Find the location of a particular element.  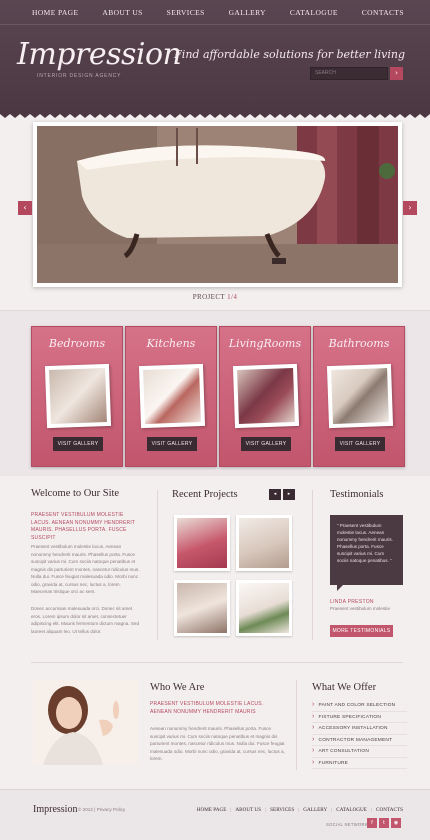

testimonials-title: Testimonials is located at coordinates (357, 494).